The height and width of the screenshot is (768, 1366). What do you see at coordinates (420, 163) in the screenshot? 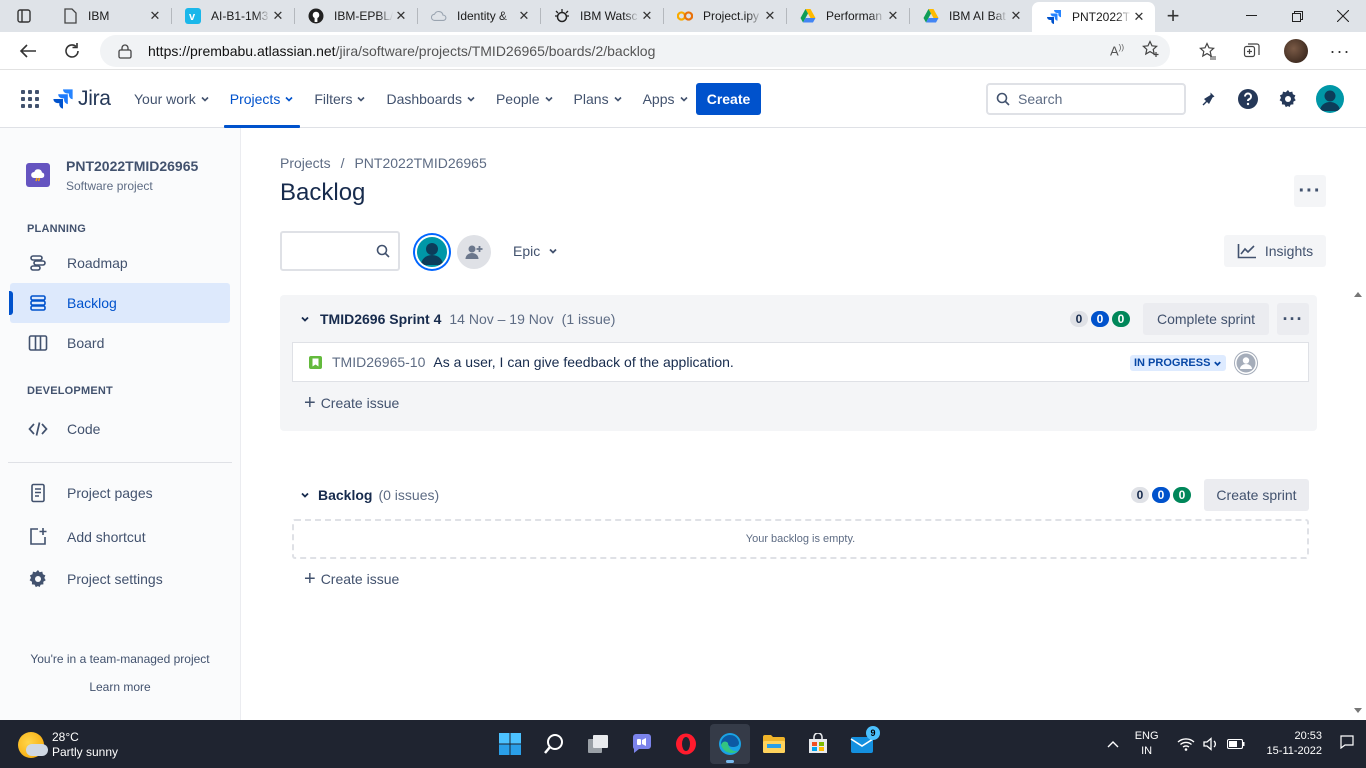
I see `breadcrumb-project: PNT2022TMID26965` at bounding box center [420, 163].